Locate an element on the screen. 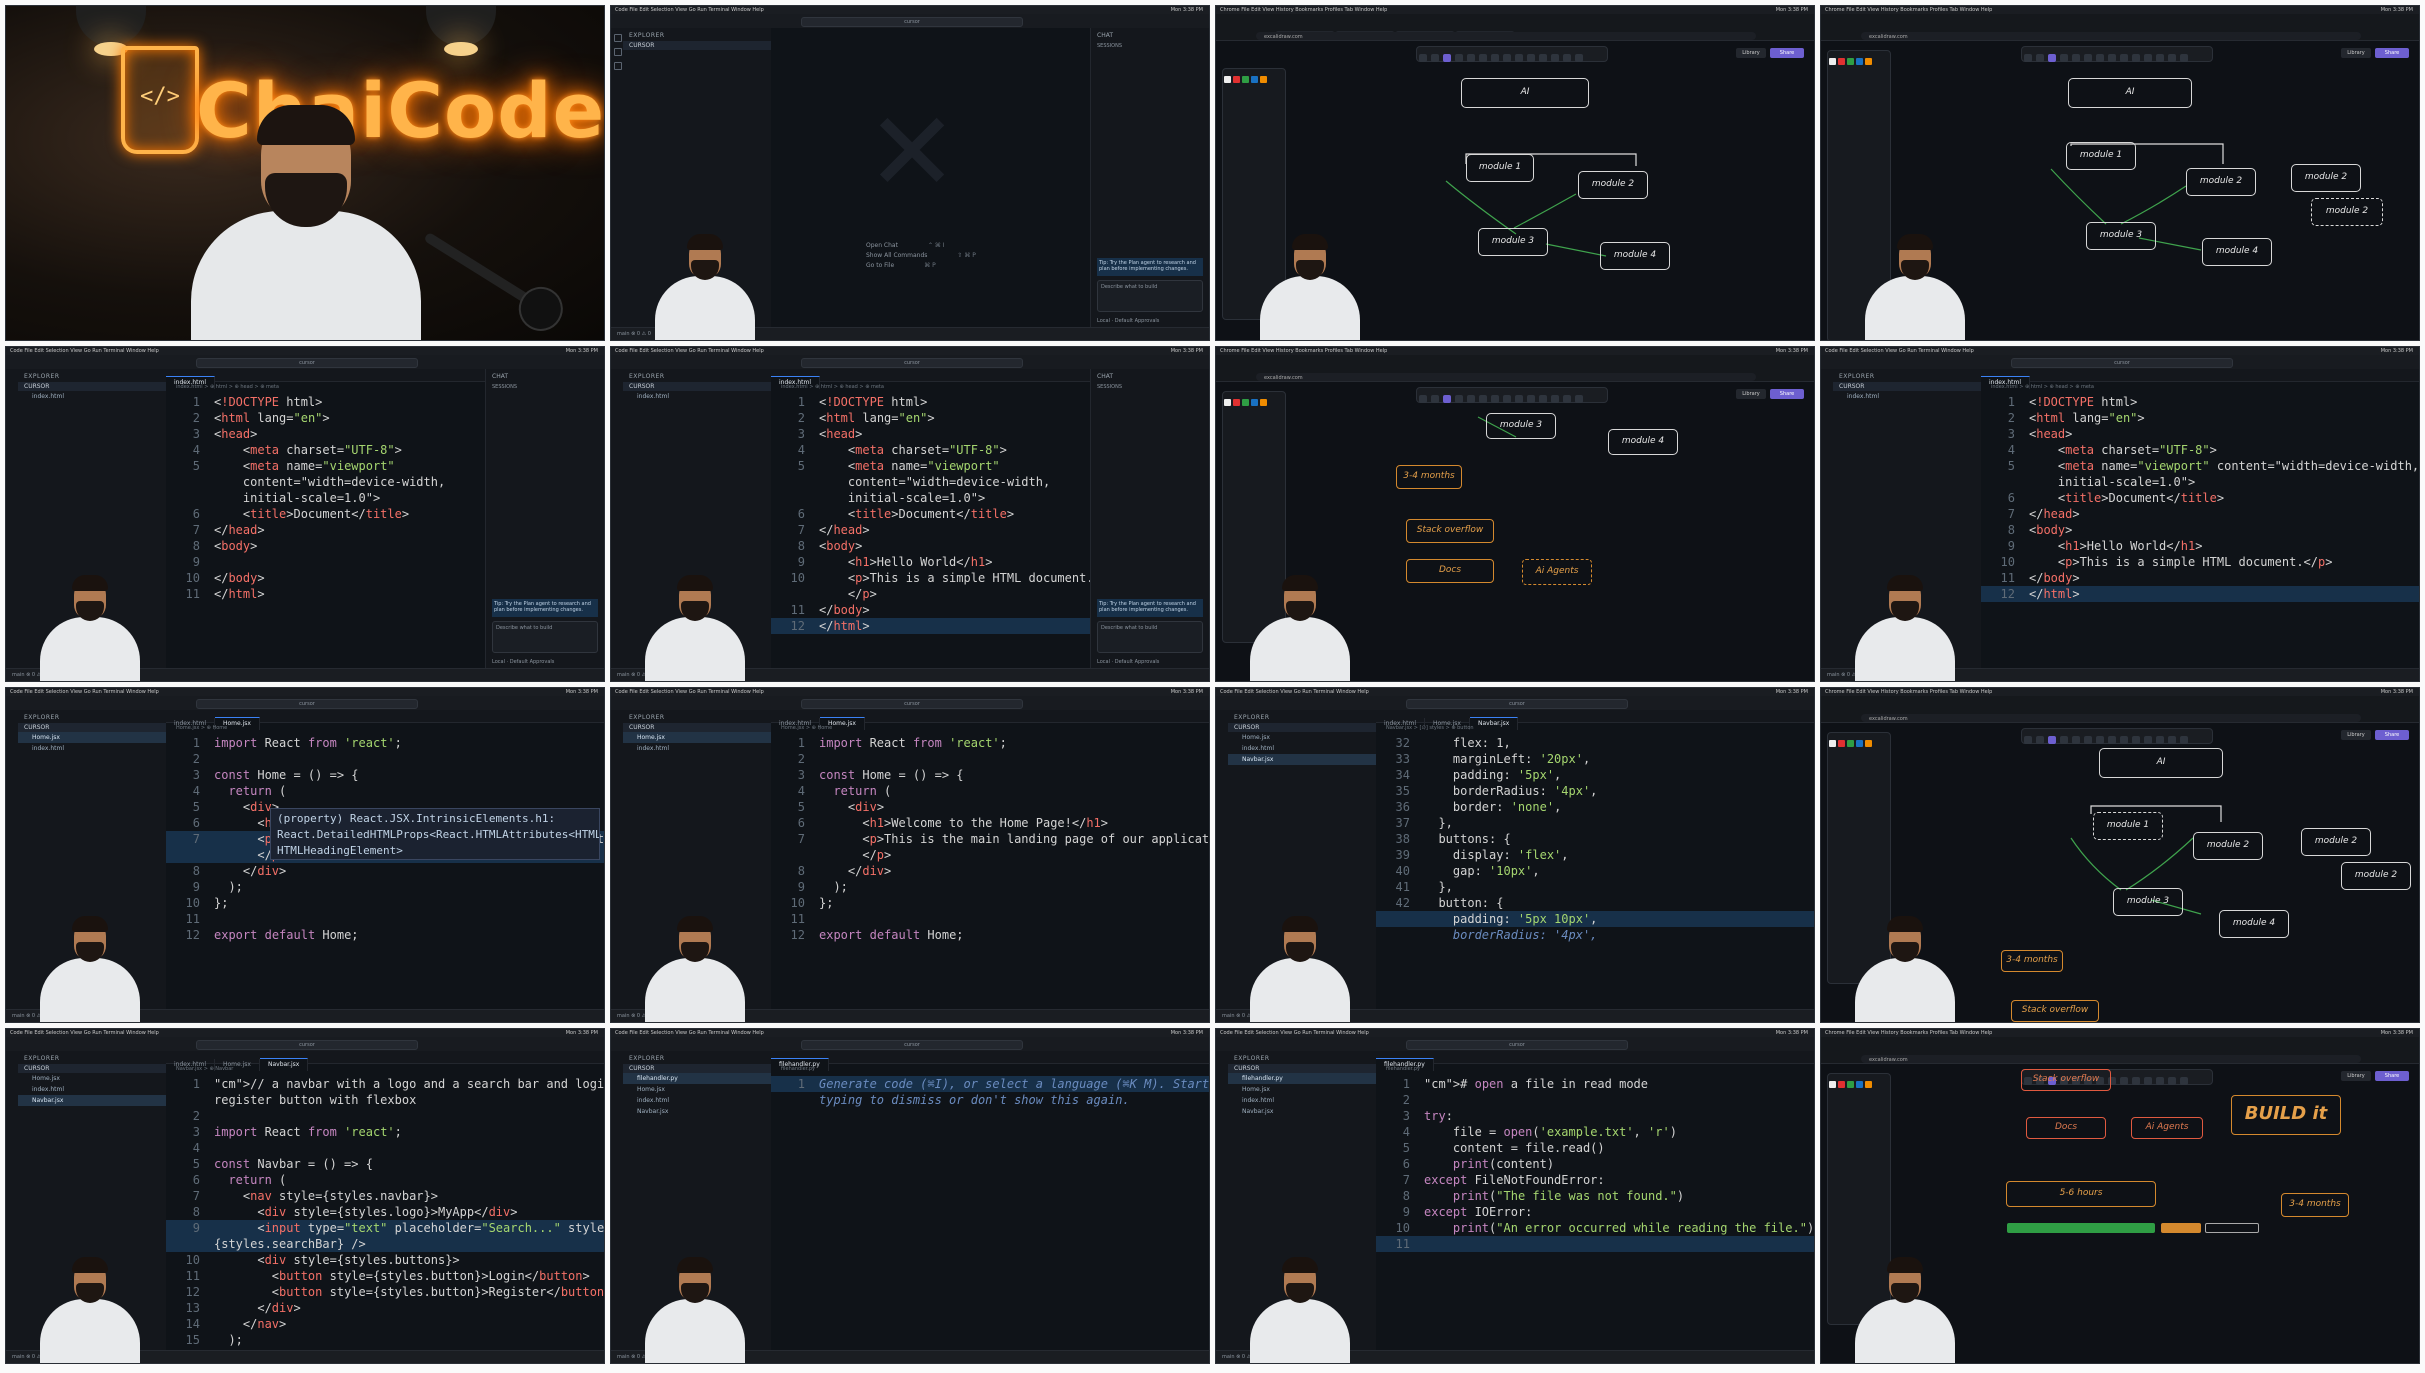 The image size is (2425, 1373). tile-intro: </> ChaiCode is located at coordinates (305, 173).